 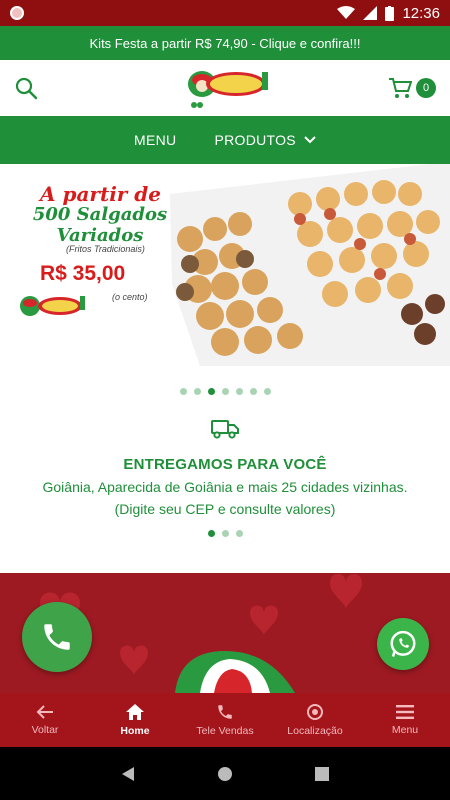 What do you see at coordinates (211, 391) in the screenshot?
I see `carousel-dot-active` at bounding box center [211, 391].